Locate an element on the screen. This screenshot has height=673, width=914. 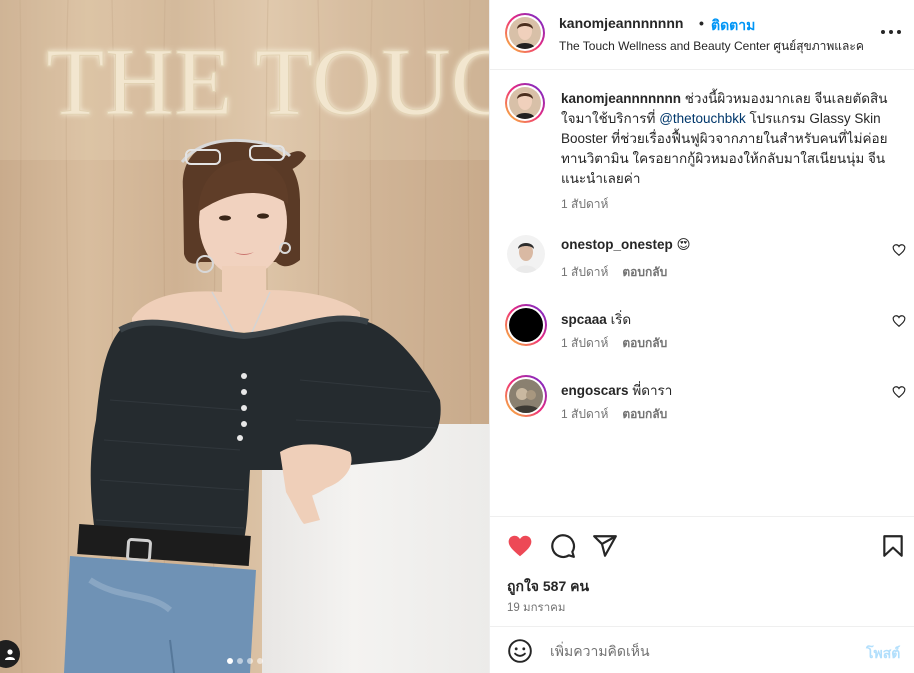
post-comment-button: โพสต์ is located at coordinates (883, 654).